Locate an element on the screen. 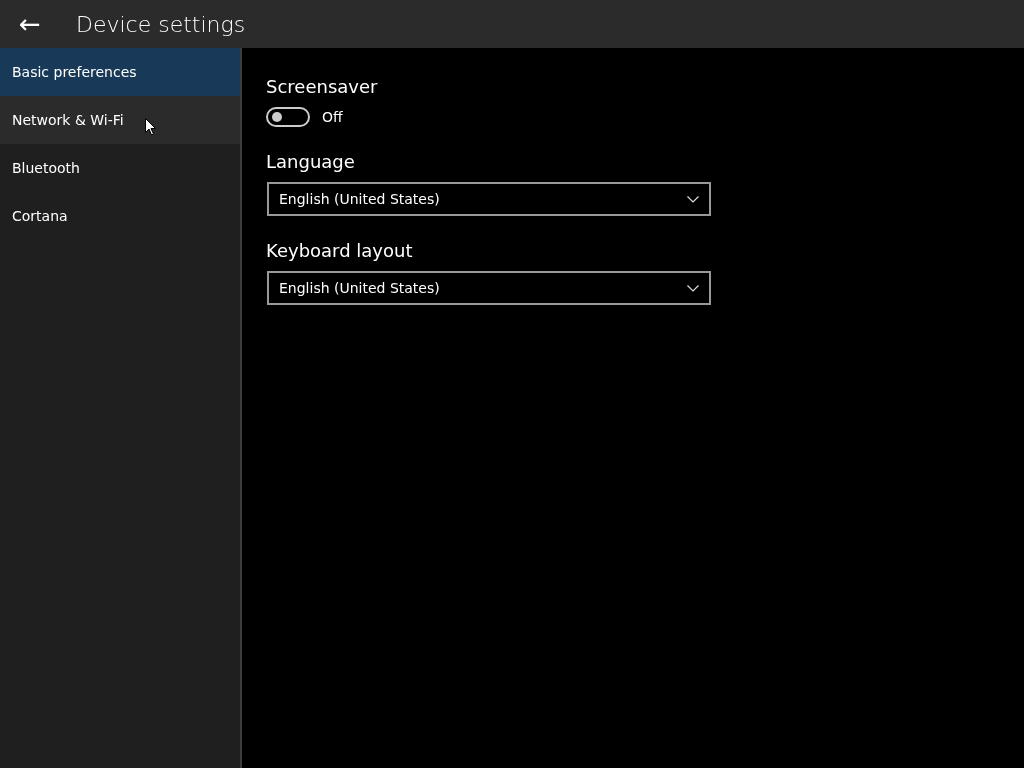  sidebar-item: Cortana is located at coordinates (120, 216).